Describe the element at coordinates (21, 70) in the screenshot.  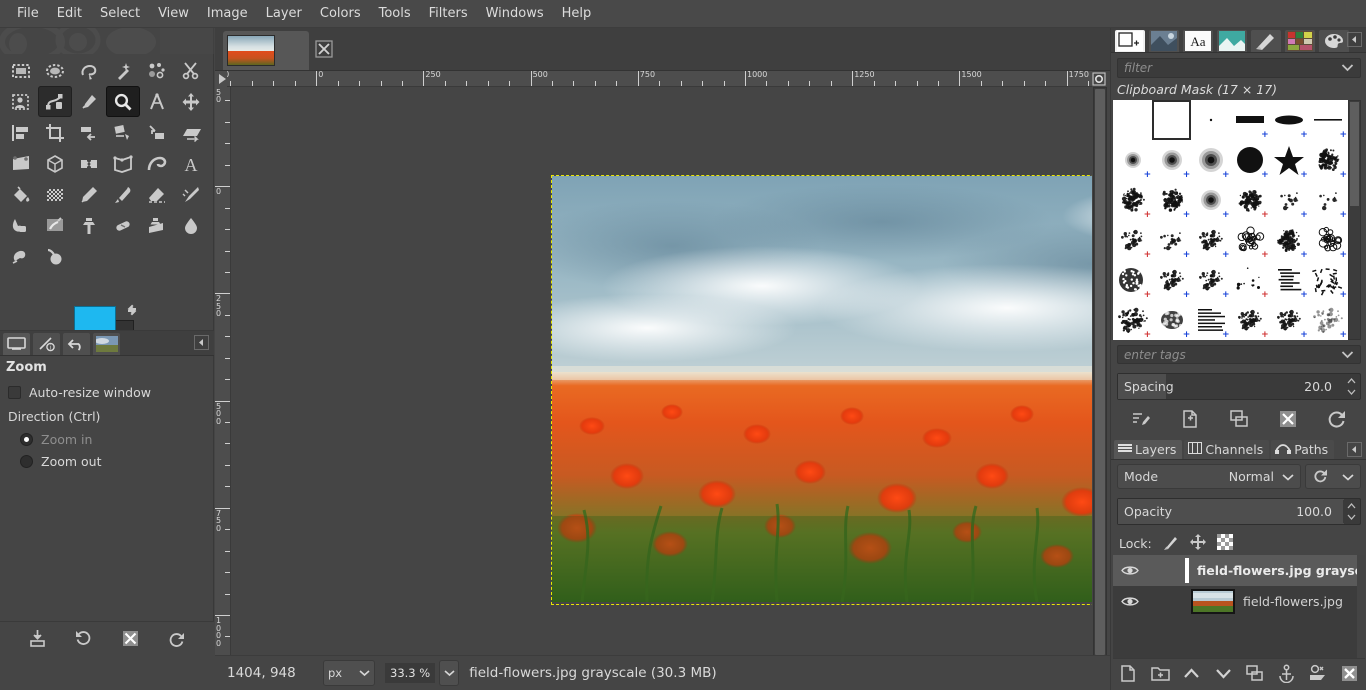
I see `rect-select-icon` at that location.